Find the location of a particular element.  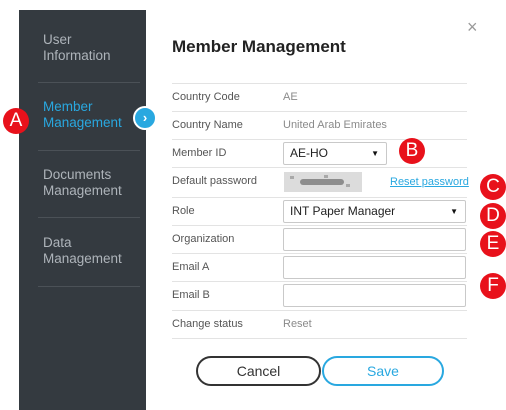

member-id-label: Member ID is located at coordinates (199, 153).